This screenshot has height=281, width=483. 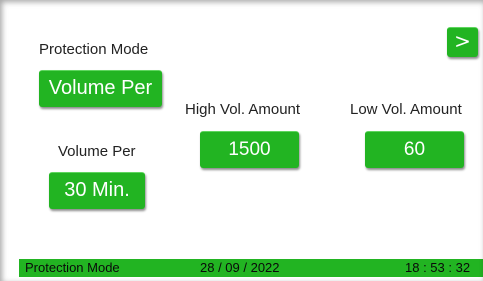 What do you see at coordinates (94, 49) in the screenshot?
I see `protection-mode-label: Protection Mode` at bounding box center [94, 49].